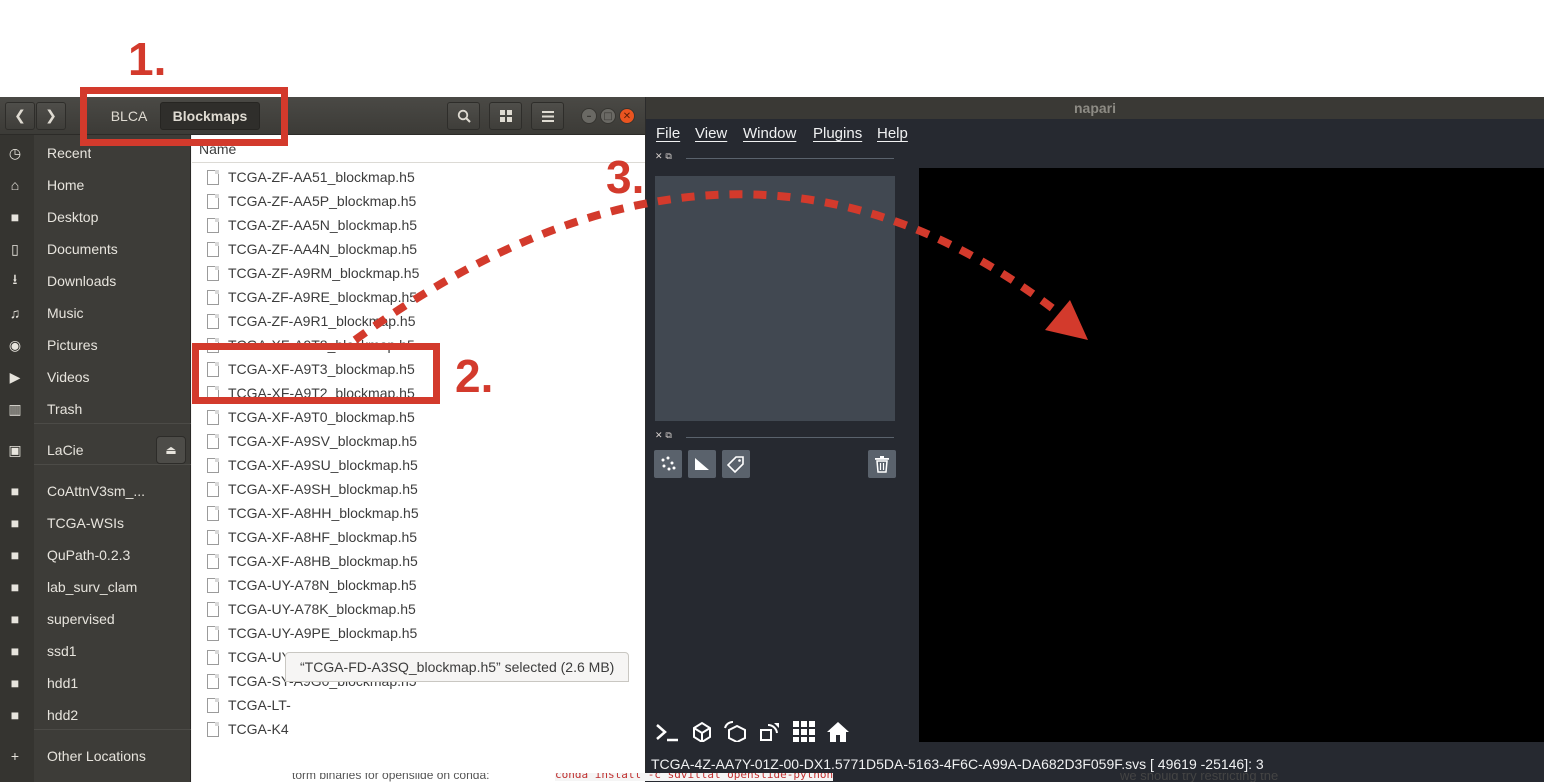  Describe the element at coordinates (720, 267) in the screenshot. I see `drag-arrow` at that location.